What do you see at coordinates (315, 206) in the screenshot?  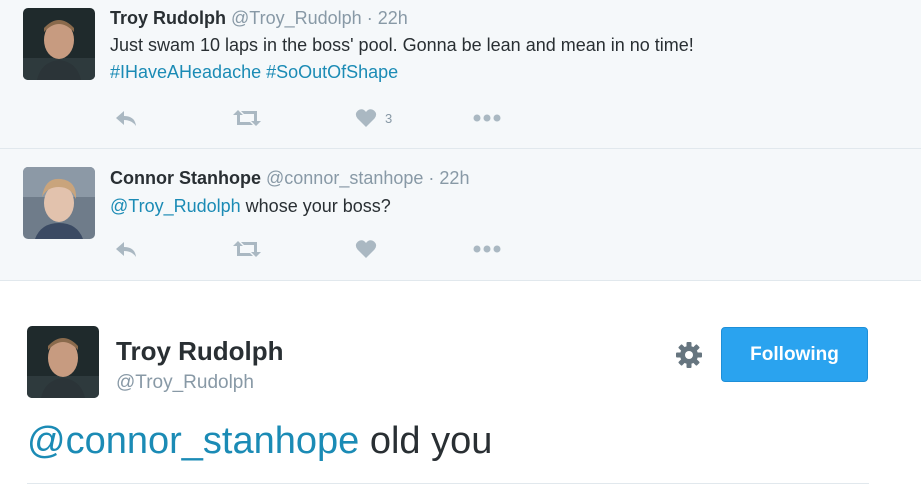 I see `reply-text: whose your boss?` at bounding box center [315, 206].